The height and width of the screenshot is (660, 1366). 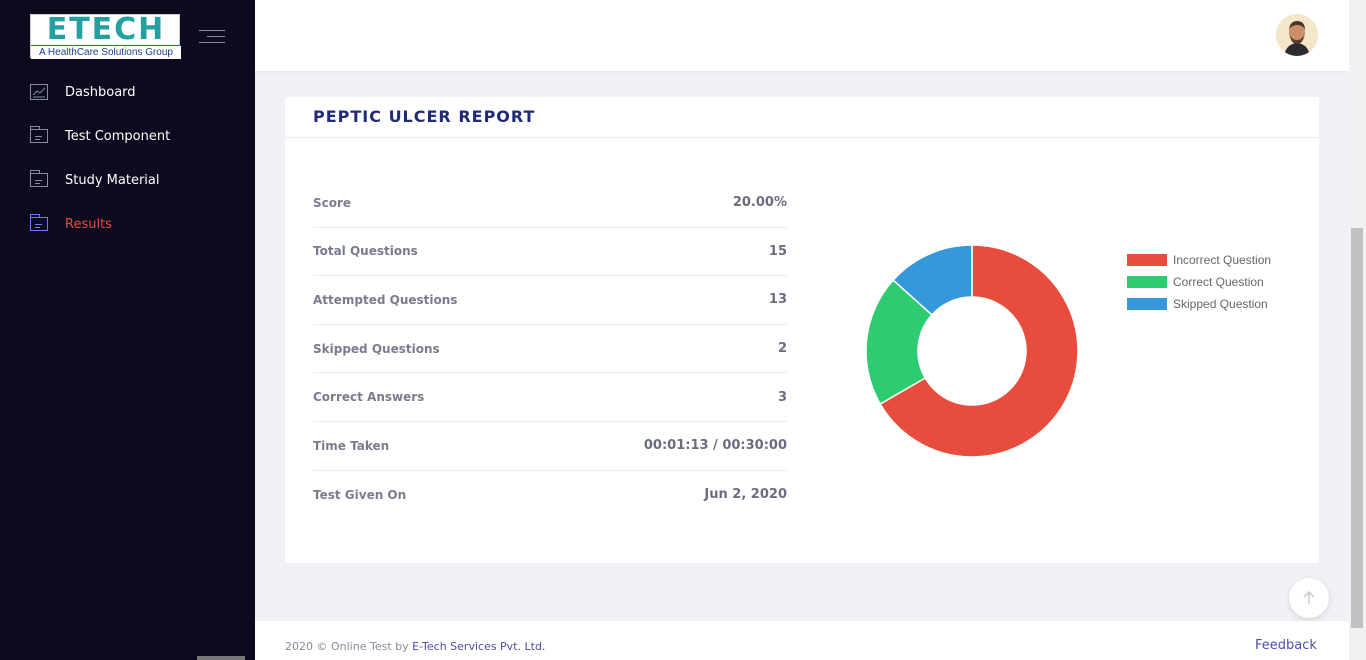 I want to click on logo-text: ETECH, so click(x=106, y=29).